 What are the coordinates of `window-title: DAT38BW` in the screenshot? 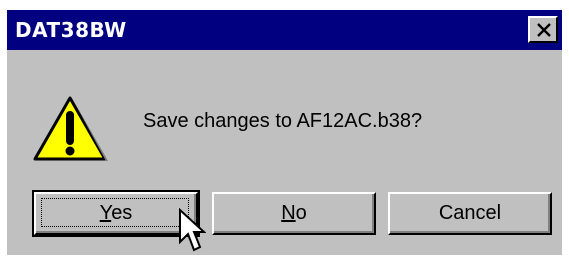 It's located at (71, 30).